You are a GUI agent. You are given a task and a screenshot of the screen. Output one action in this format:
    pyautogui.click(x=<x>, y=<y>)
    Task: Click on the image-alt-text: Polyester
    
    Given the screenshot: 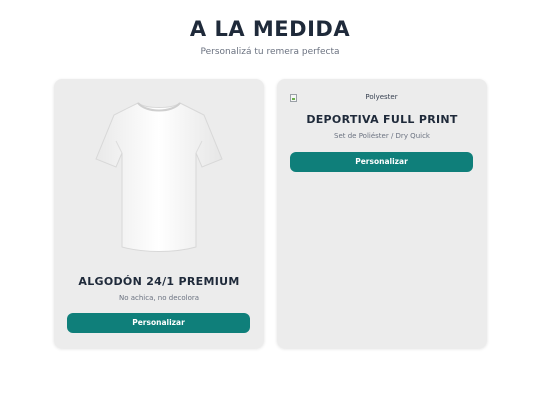 What is the action you would take?
    pyautogui.click(x=381, y=97)
    